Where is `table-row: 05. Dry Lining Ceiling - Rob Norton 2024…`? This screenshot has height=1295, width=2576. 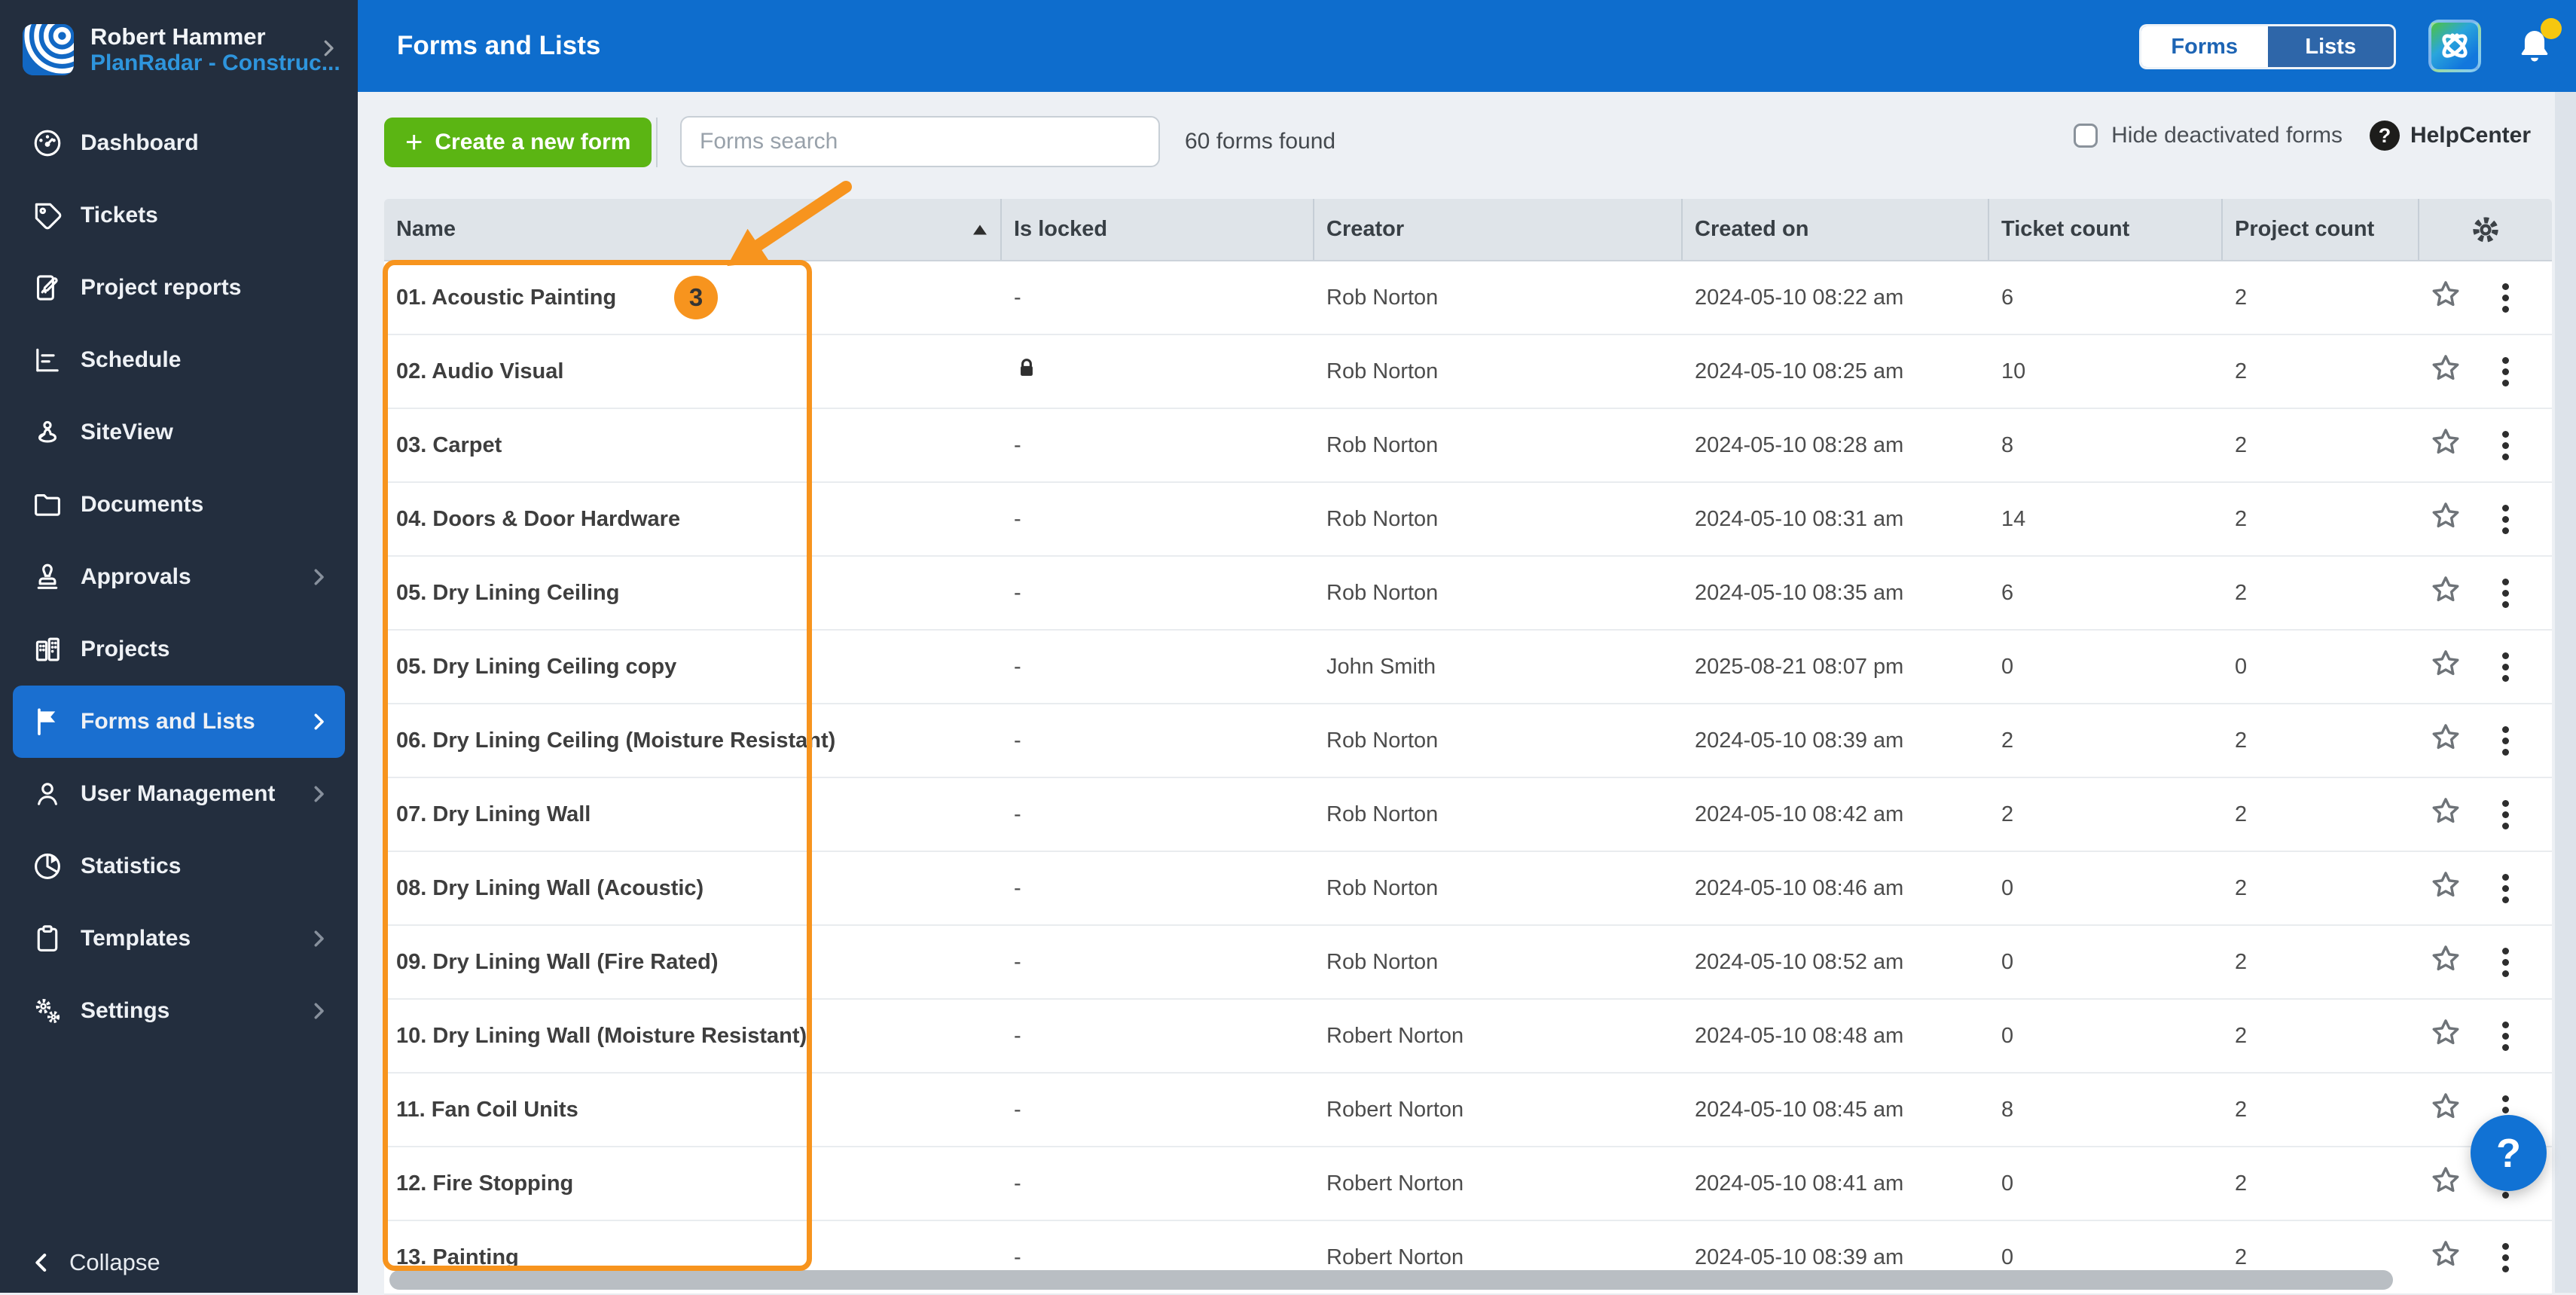
table-row: 05. Dry Lining Ceiling - Rob Norton 2024… is located at coordinates (1468, 594).